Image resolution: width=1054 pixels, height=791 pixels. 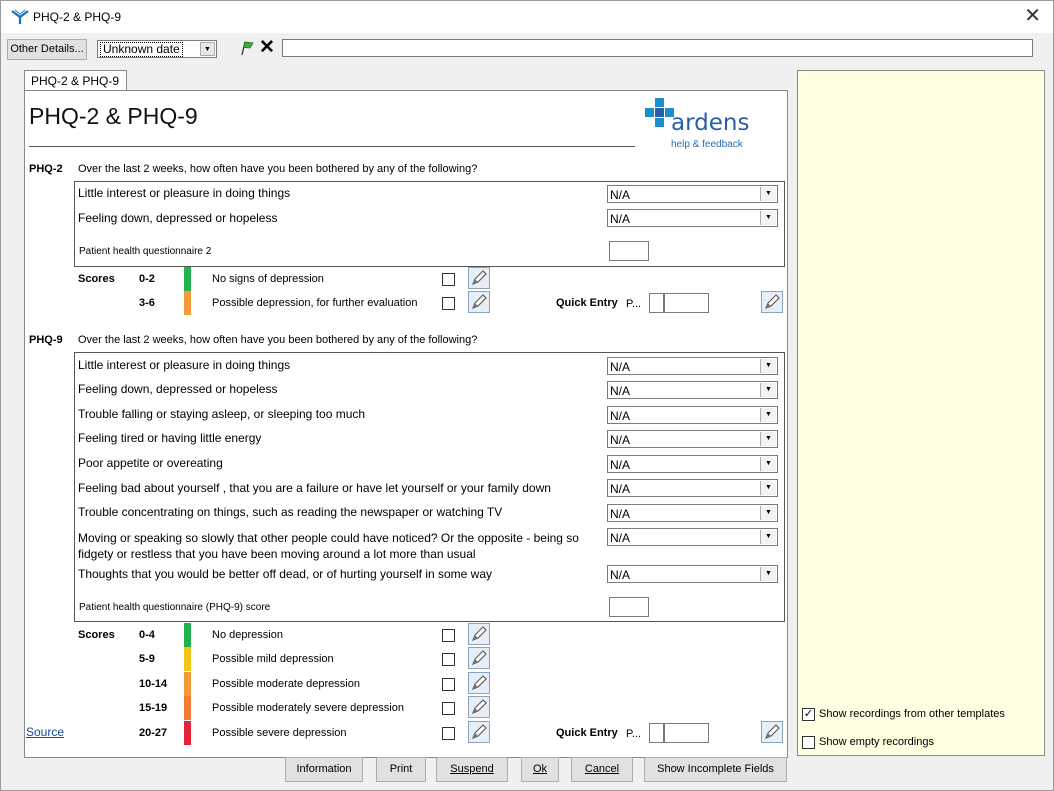 What do you see at coordinates (692, 464) in the screenshot?
I see `phq9-item-5-select: N/A ▼` at bounding box center [692, 464].